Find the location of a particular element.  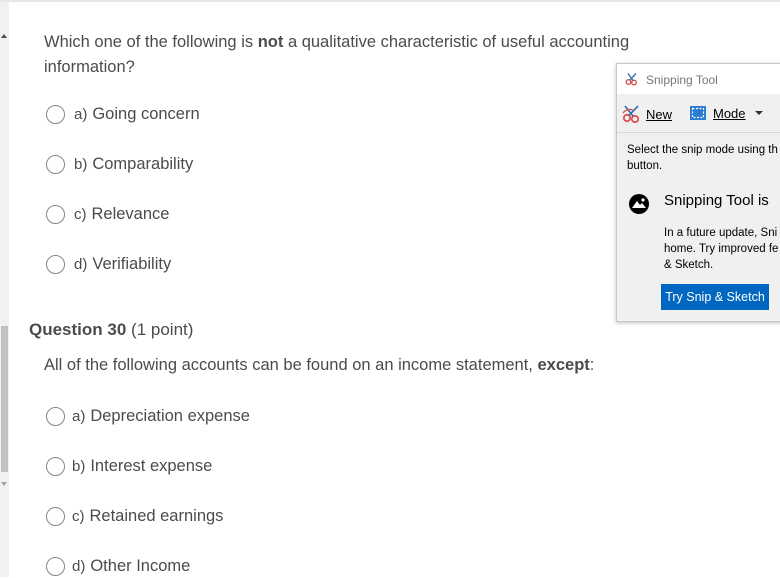

scissors-icon is located at coordinates (631, 79).